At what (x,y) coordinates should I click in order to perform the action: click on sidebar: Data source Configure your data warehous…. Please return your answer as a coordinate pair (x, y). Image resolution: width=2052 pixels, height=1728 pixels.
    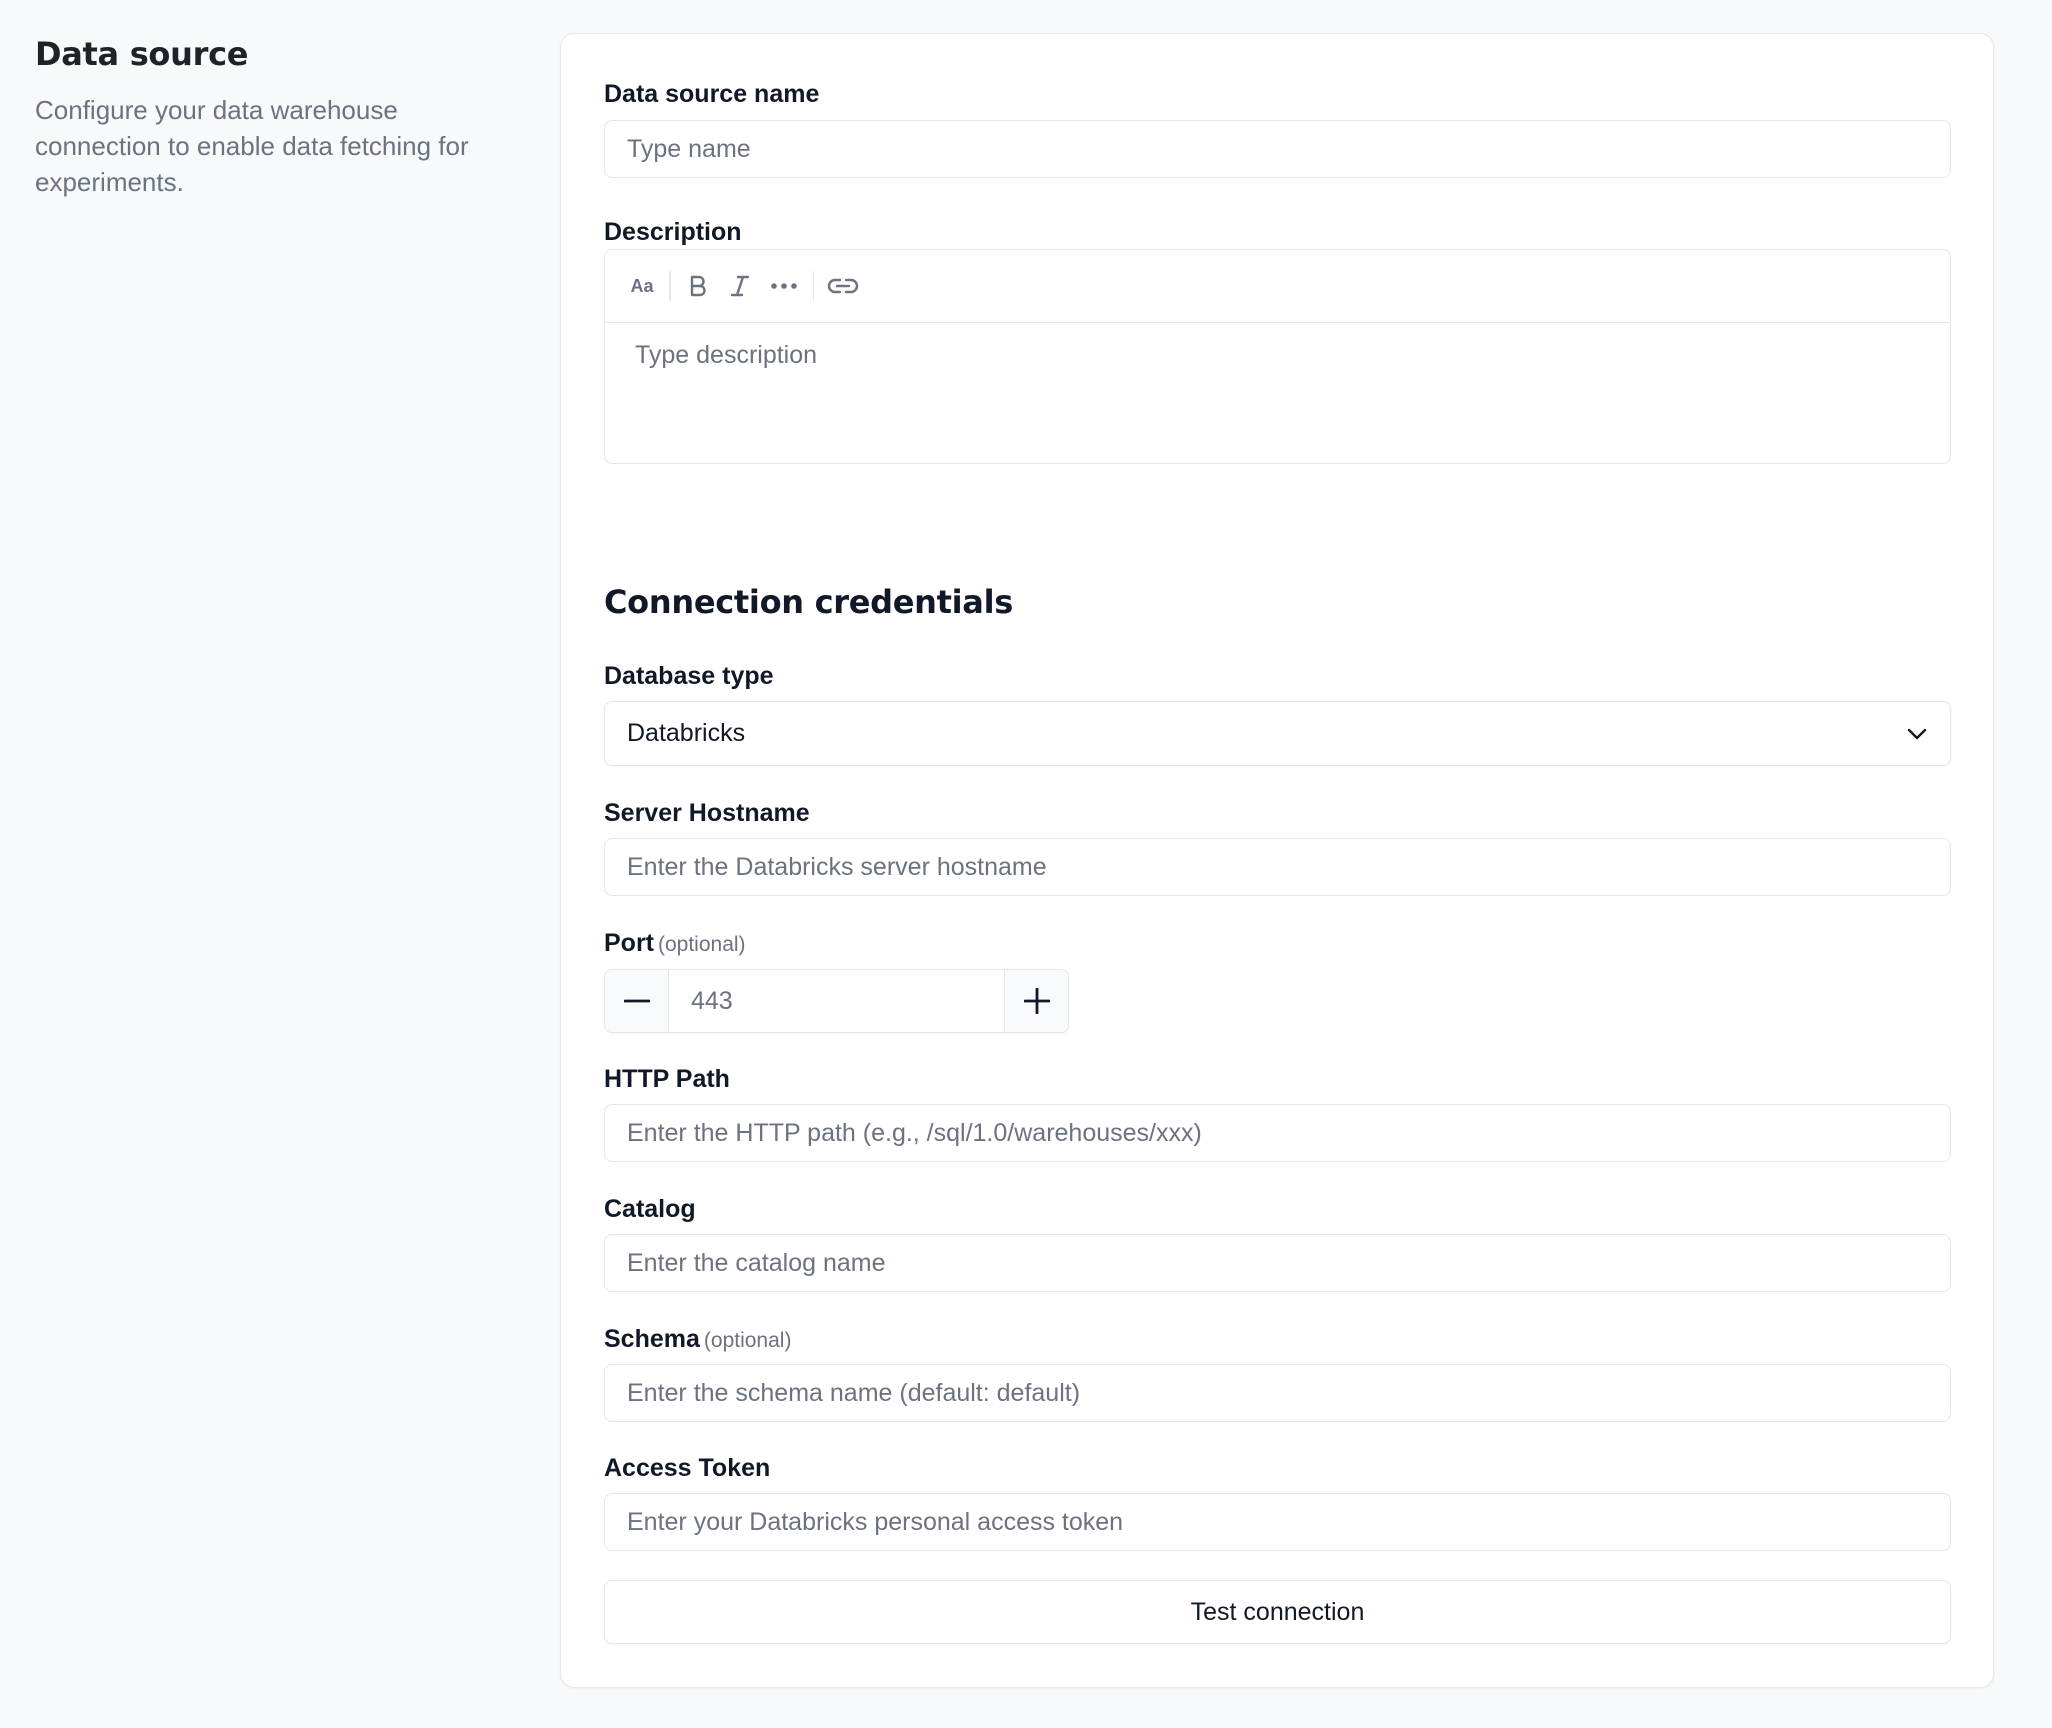
    Looking at the image, I should click on (275, 117).